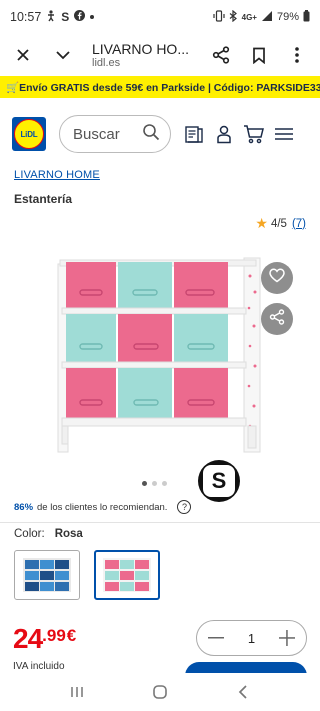 This screenshot has width=320, height=711. I want to click on menu-icon, so click(284, 134).